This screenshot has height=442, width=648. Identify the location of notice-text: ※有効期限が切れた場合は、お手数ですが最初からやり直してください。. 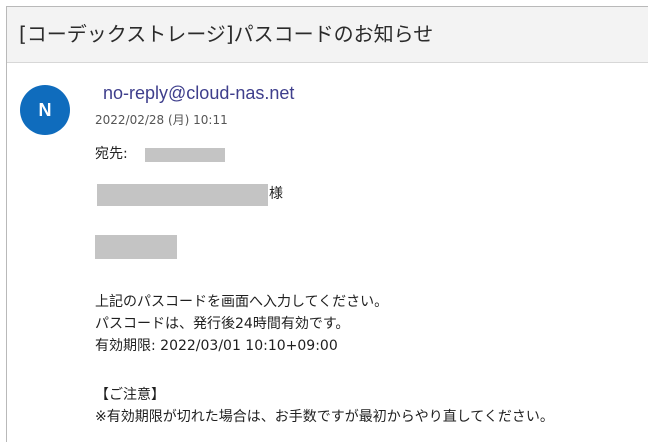
(324, 417).